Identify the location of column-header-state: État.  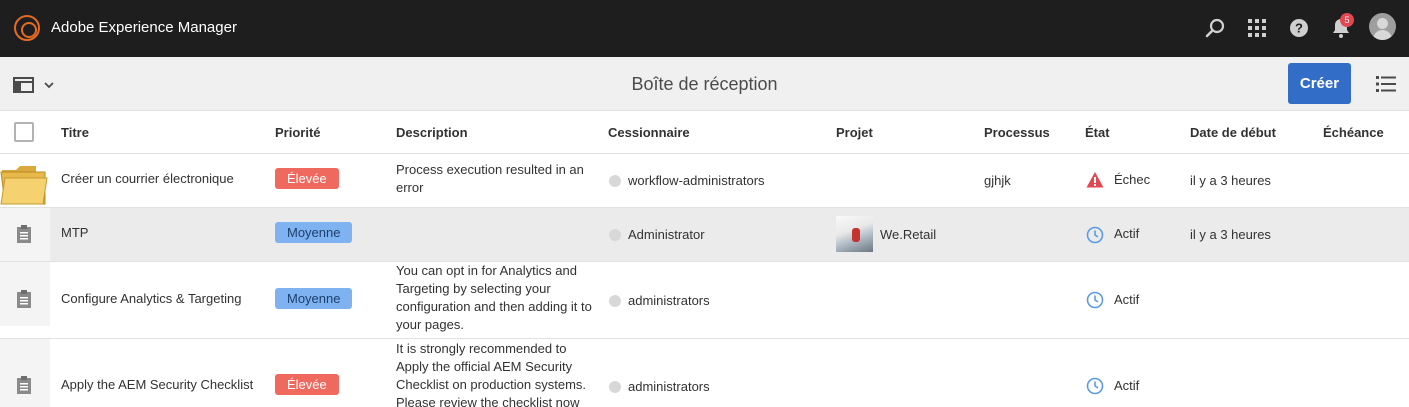
(1097, 132).